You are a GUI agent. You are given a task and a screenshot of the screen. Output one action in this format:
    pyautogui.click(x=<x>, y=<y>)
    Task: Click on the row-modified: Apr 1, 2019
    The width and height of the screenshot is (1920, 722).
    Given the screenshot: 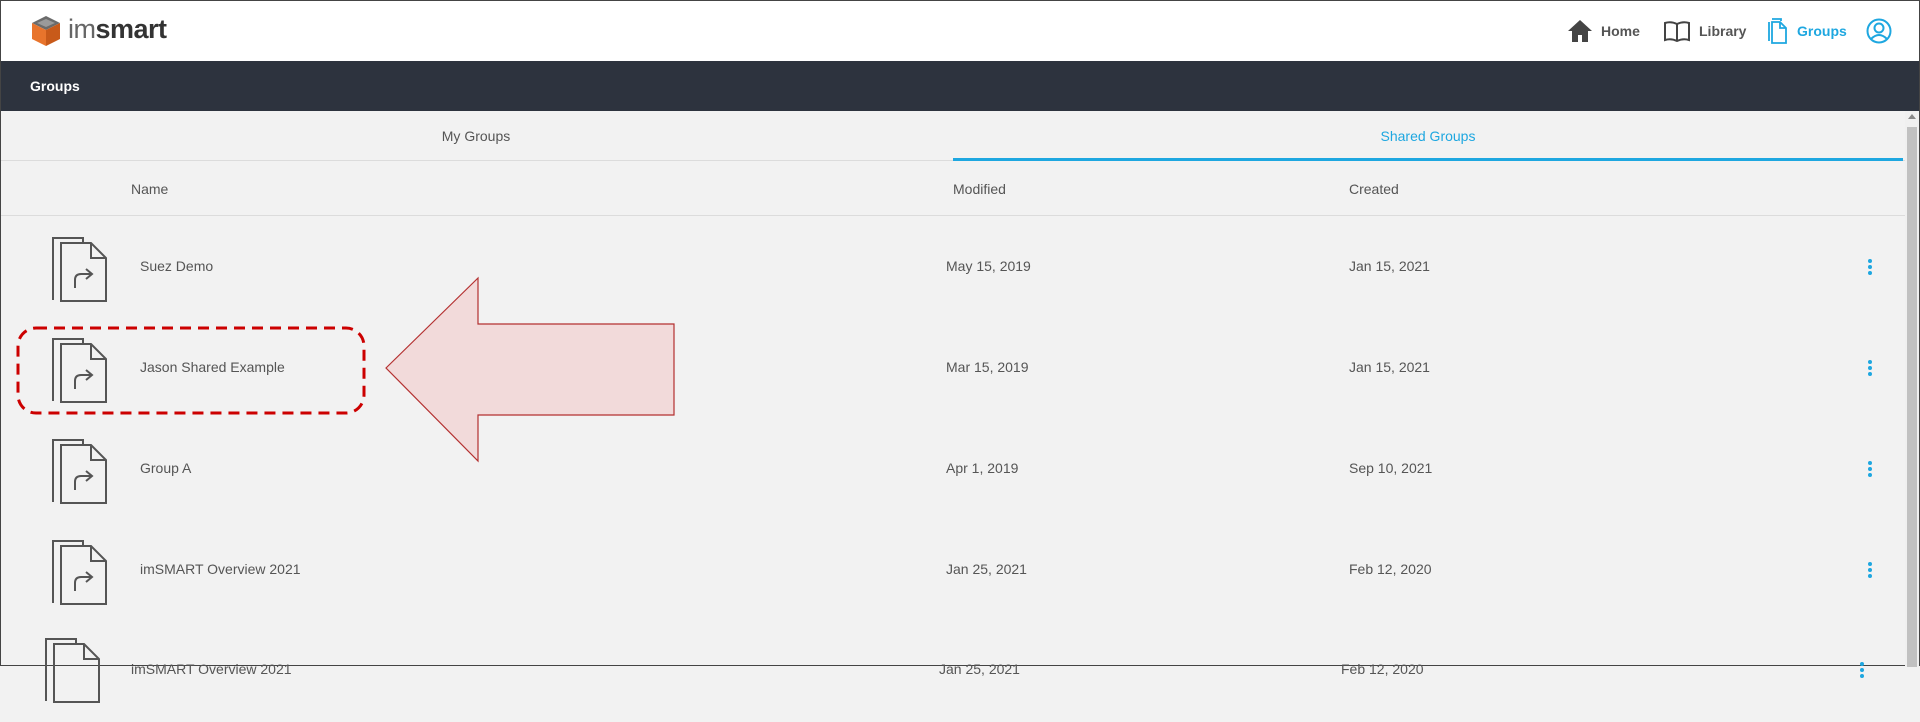 What is the action you would take?
    pyautogui.click(x=982, y=468)
    